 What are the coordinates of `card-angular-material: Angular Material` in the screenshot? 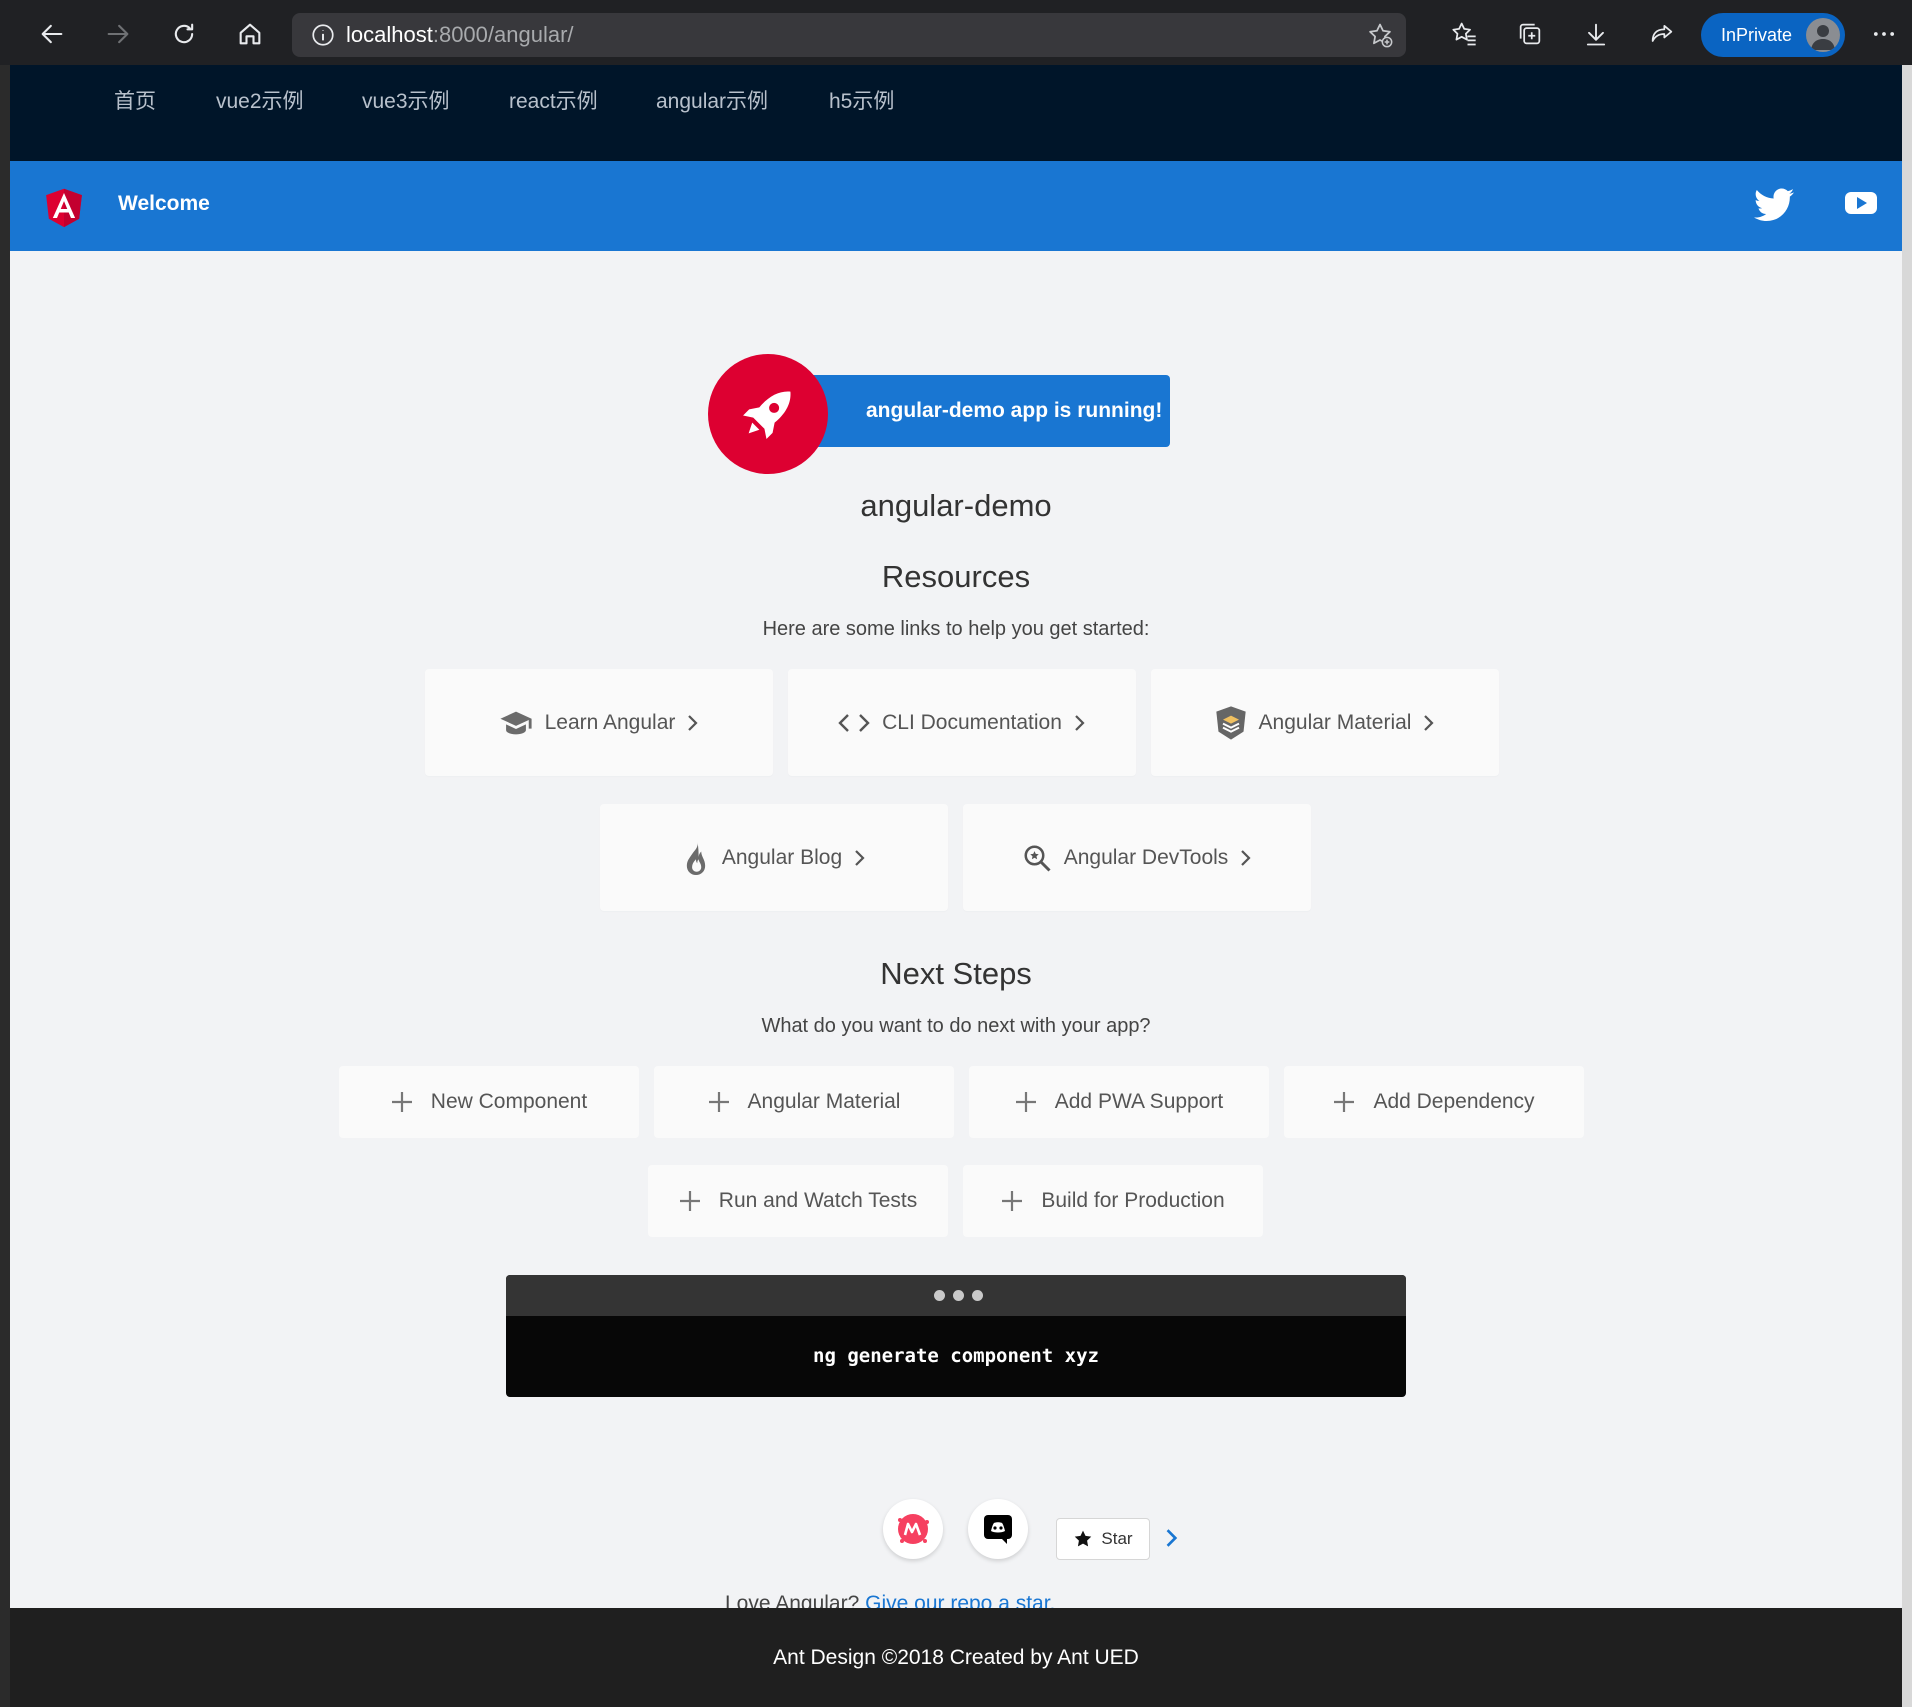 It's located at (1325, 722).